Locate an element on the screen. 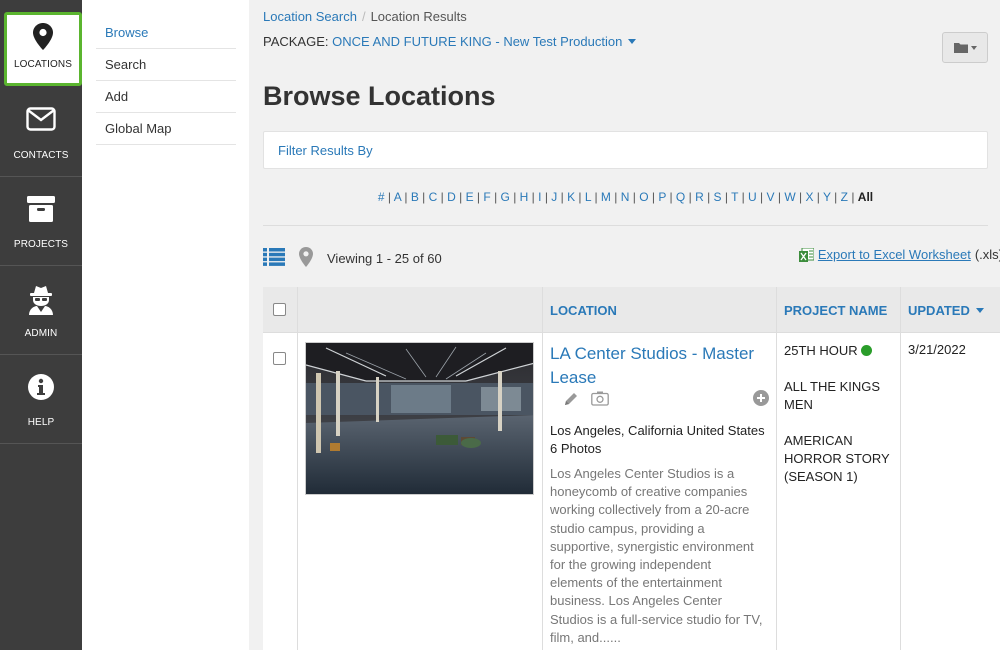  location-photo-thumbnail is located at coordinates (419, 418).